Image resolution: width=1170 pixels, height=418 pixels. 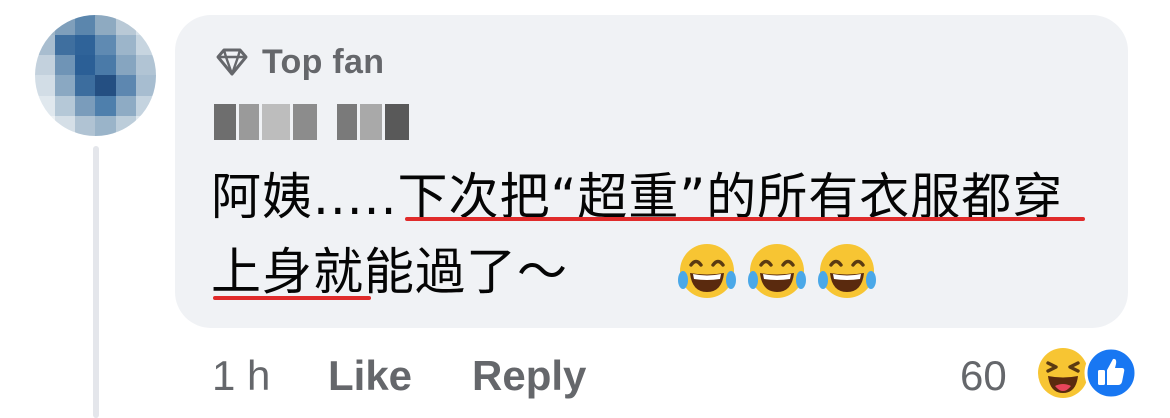 I want to click on reply-button: Reply, so click(x=529, y=376).